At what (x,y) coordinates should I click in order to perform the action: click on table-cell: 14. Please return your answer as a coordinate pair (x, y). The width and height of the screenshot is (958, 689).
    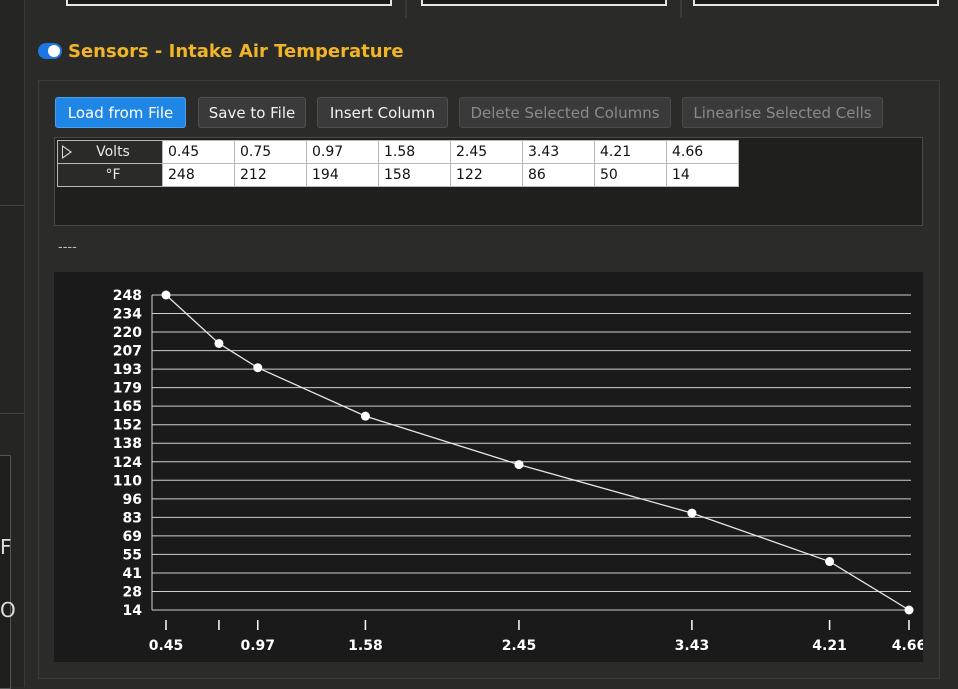
    Looking at the image, I should click on (702, 175).